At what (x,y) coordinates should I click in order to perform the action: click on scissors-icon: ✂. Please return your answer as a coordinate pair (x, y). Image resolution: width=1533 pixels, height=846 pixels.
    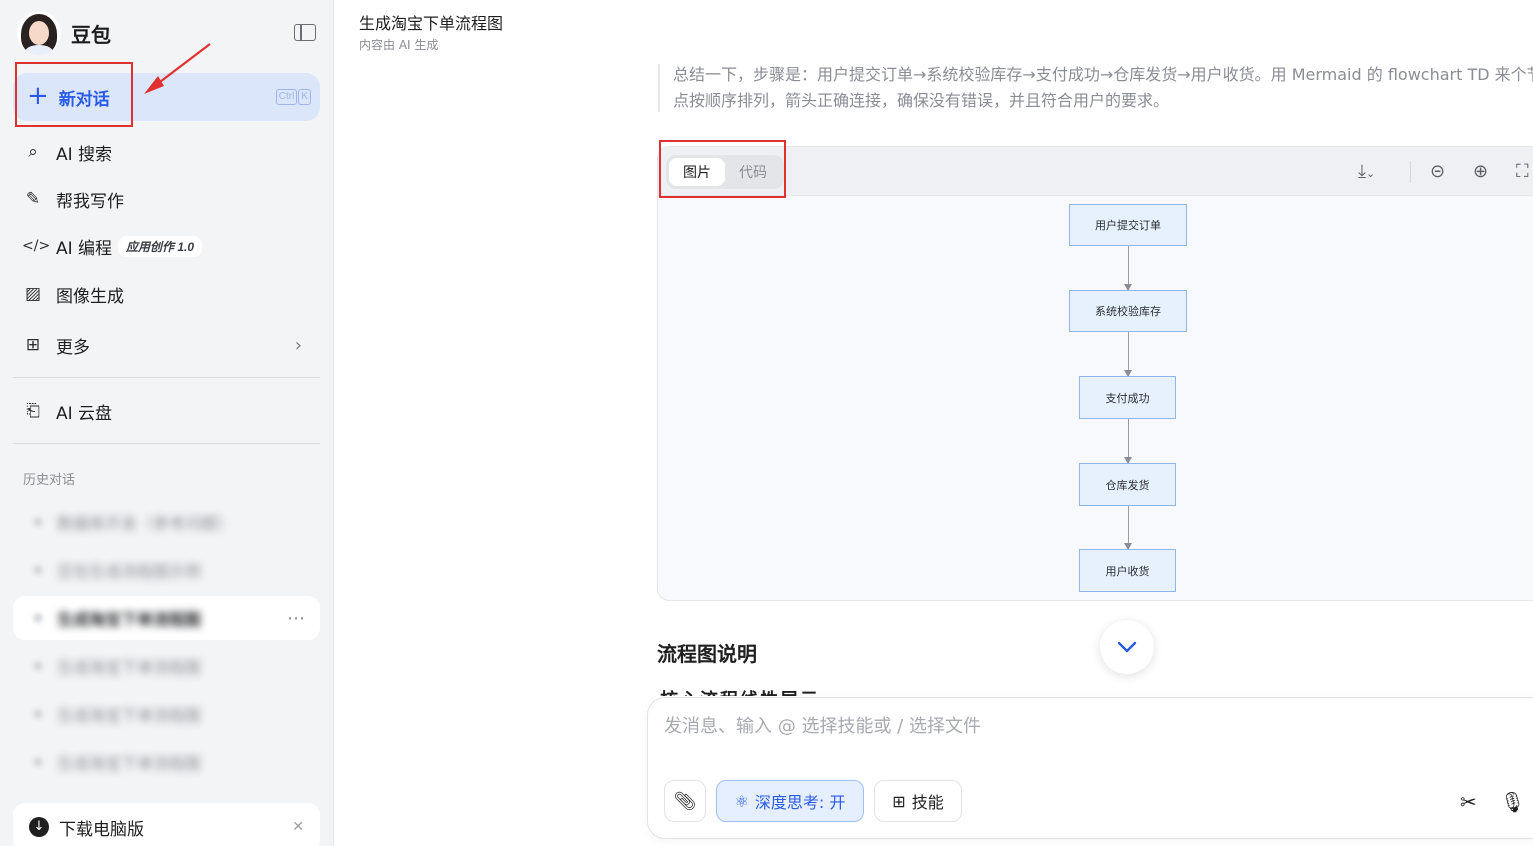
    Looking at the image, I should click on (1468, 802).